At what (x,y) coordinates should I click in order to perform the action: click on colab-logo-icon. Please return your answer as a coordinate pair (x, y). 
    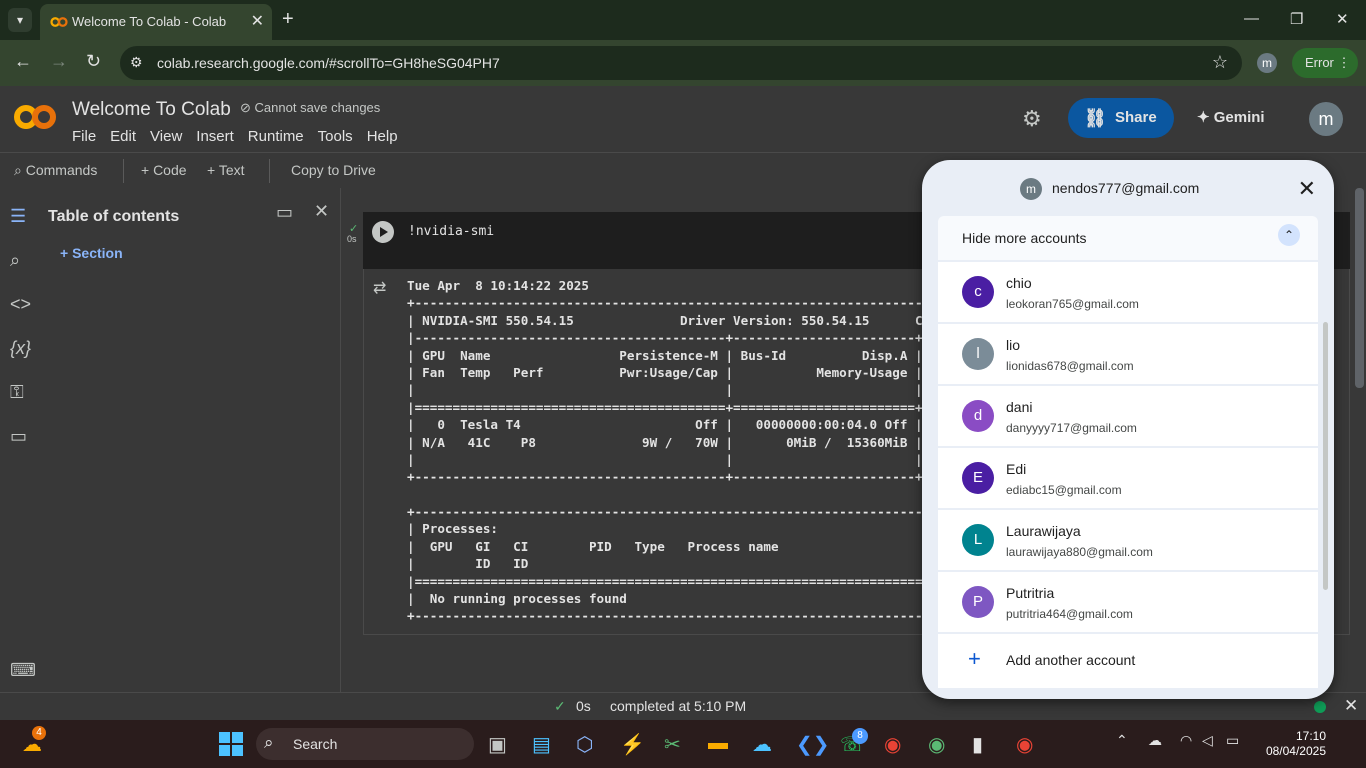
    Looking at the image, I should click on (35, 117).